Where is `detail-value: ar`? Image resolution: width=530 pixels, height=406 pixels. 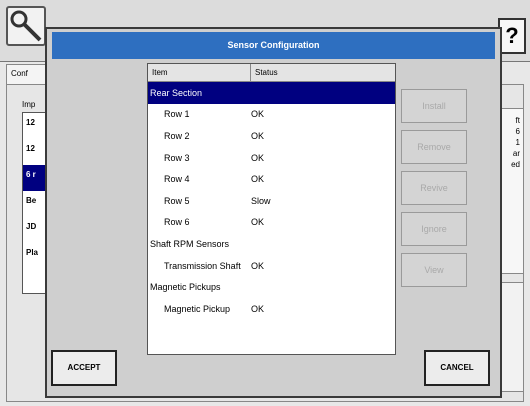
detail-value: ar is located at coordinates (516, 153).